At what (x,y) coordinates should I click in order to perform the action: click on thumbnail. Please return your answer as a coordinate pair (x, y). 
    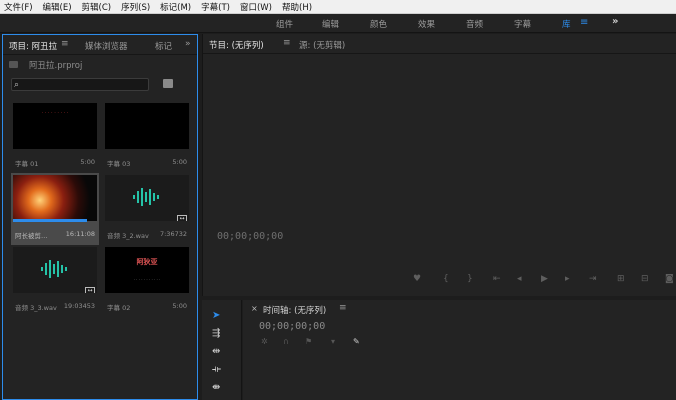
    Looking at the image, I should click on (147, 126).